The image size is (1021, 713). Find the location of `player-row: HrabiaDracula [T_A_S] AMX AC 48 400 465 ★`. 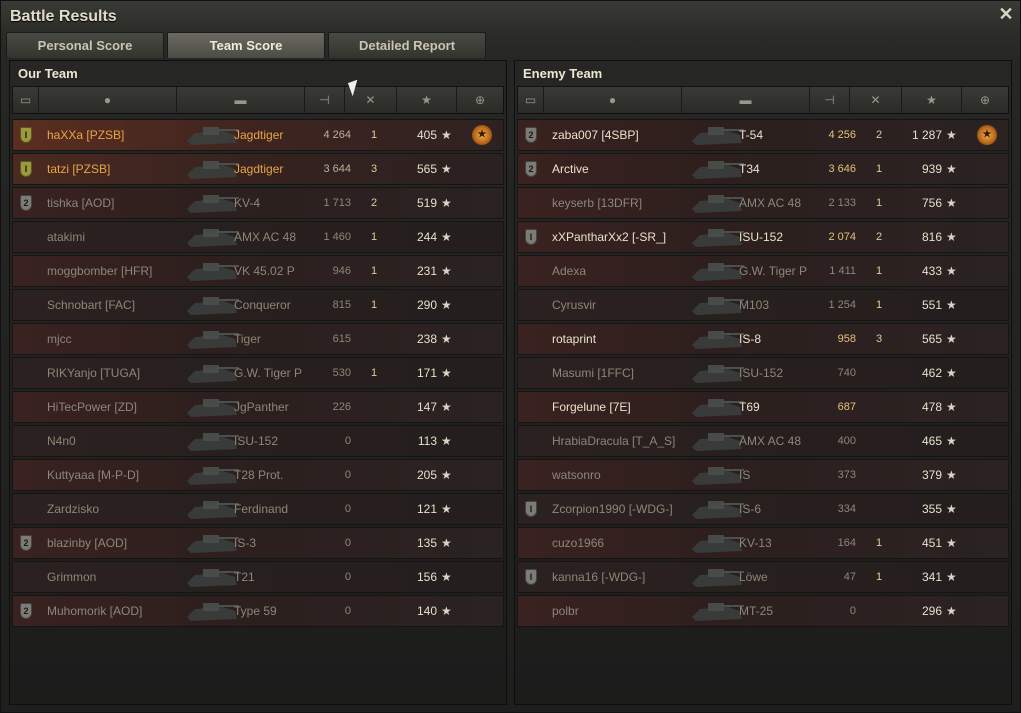

player-row: HrabiaDracula [T_A_S] AMX AC 48 400 465 ★ is located at coordinates (763, 441).